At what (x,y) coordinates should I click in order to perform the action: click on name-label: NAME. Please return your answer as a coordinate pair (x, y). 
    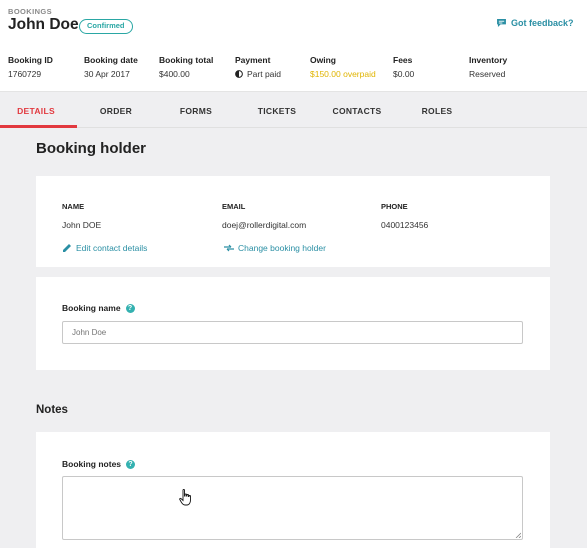
    Looking at the image, I should click on (73, 206).